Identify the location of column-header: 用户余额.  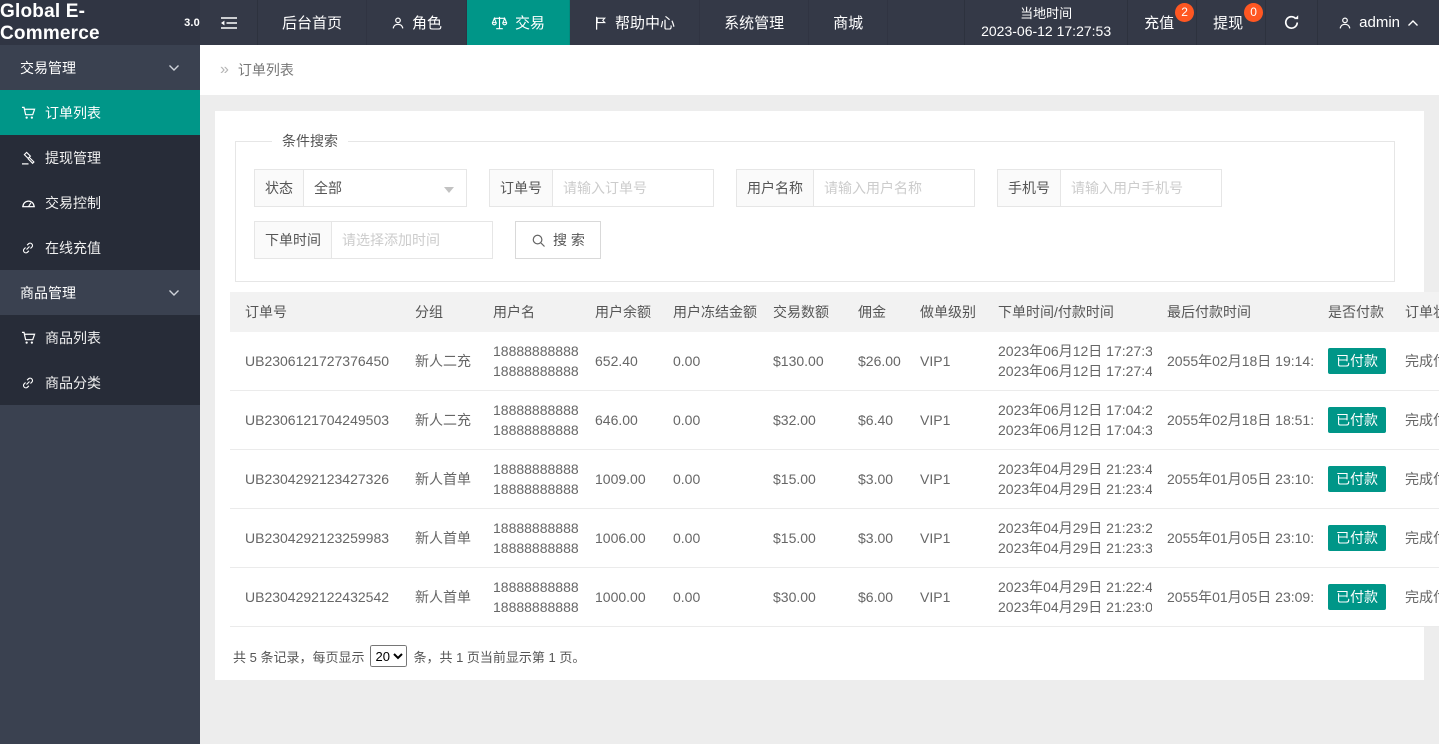
(619, 312).